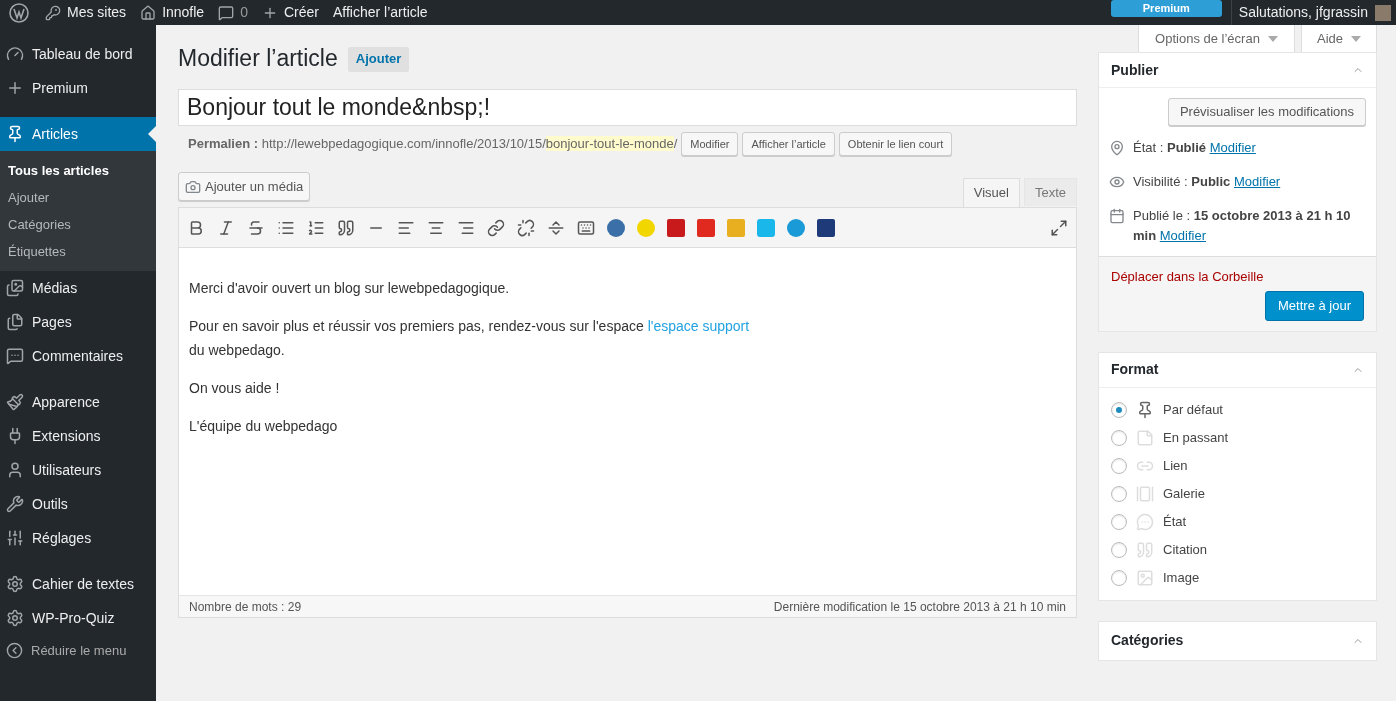  What do you see at coordinates (1175, 521) in the screenshot?
I see `format-label: État` at bounding box center [1175, 521].